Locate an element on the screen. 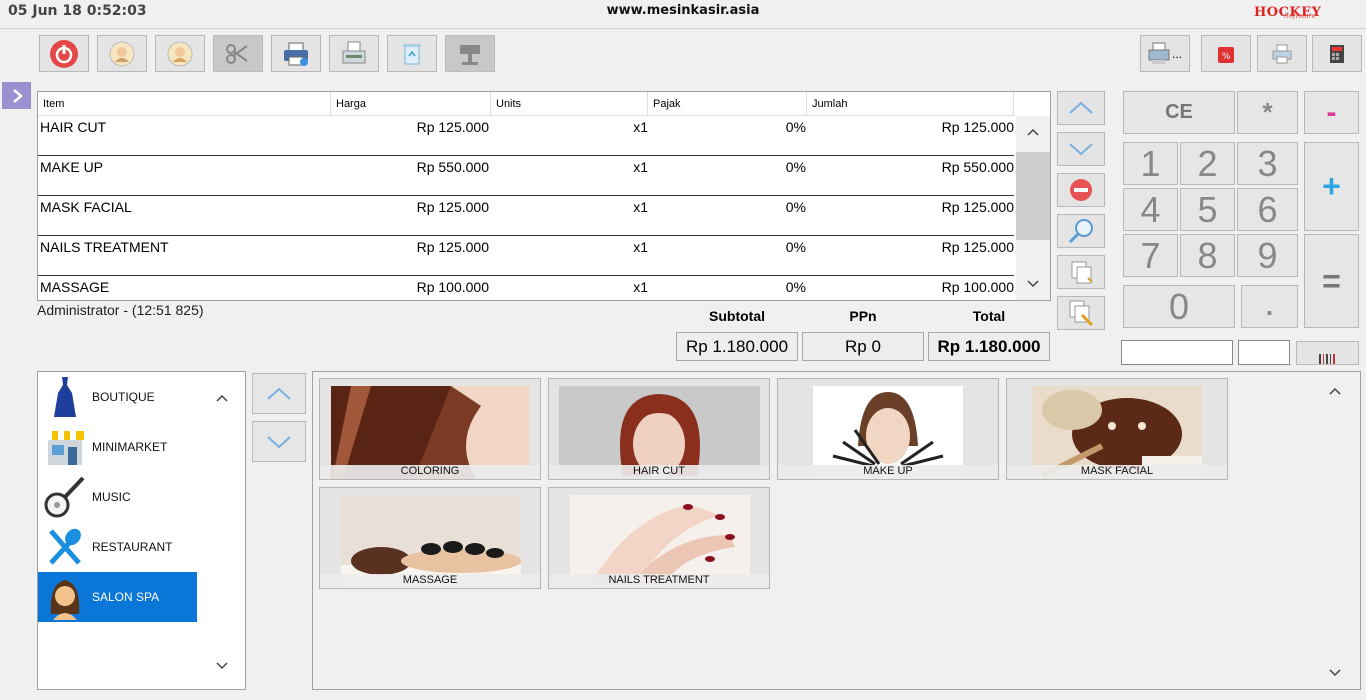 Image resolution: width=1366 pixels, height=700 pixels. user-logout-button is located at coordinates (180, 53).